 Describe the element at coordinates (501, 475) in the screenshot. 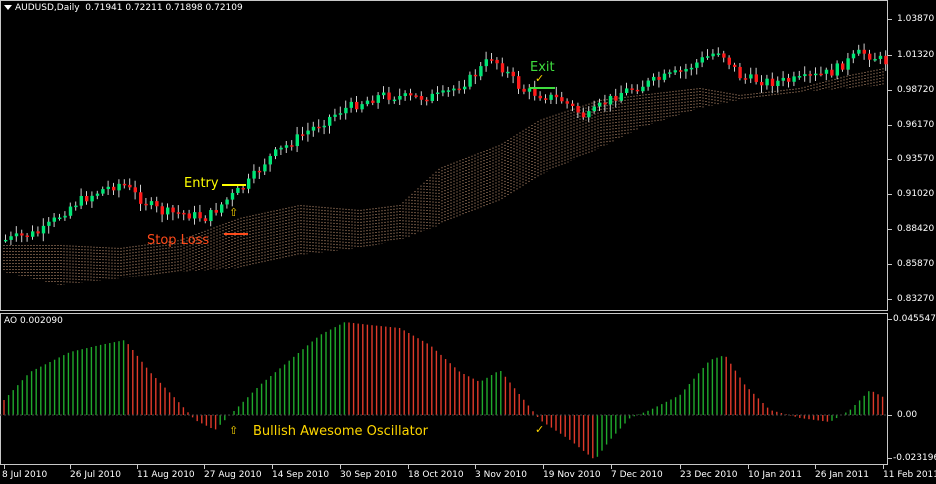

I see `date-tick: 3 Nov 2010` at that location.